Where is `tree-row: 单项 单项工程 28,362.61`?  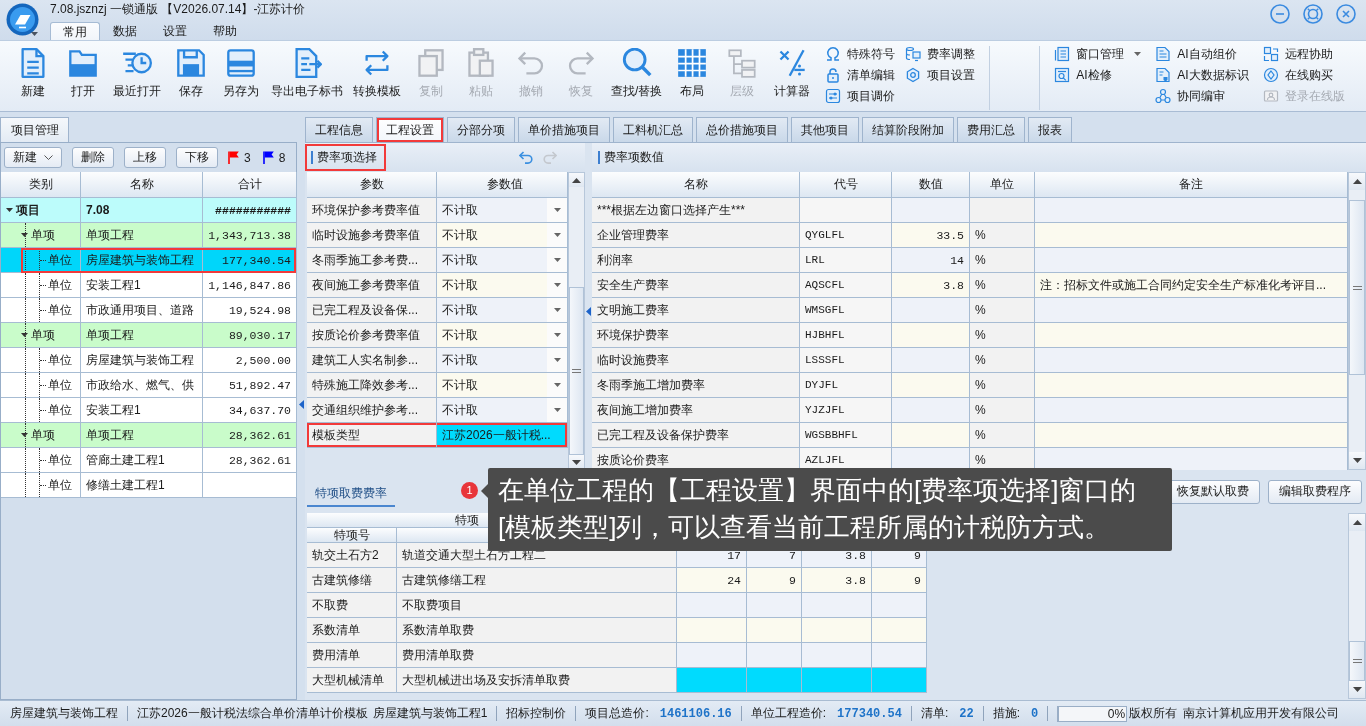
tree-row: 单项 单项工程 28,362.61 is located at coordinates (148, 435).